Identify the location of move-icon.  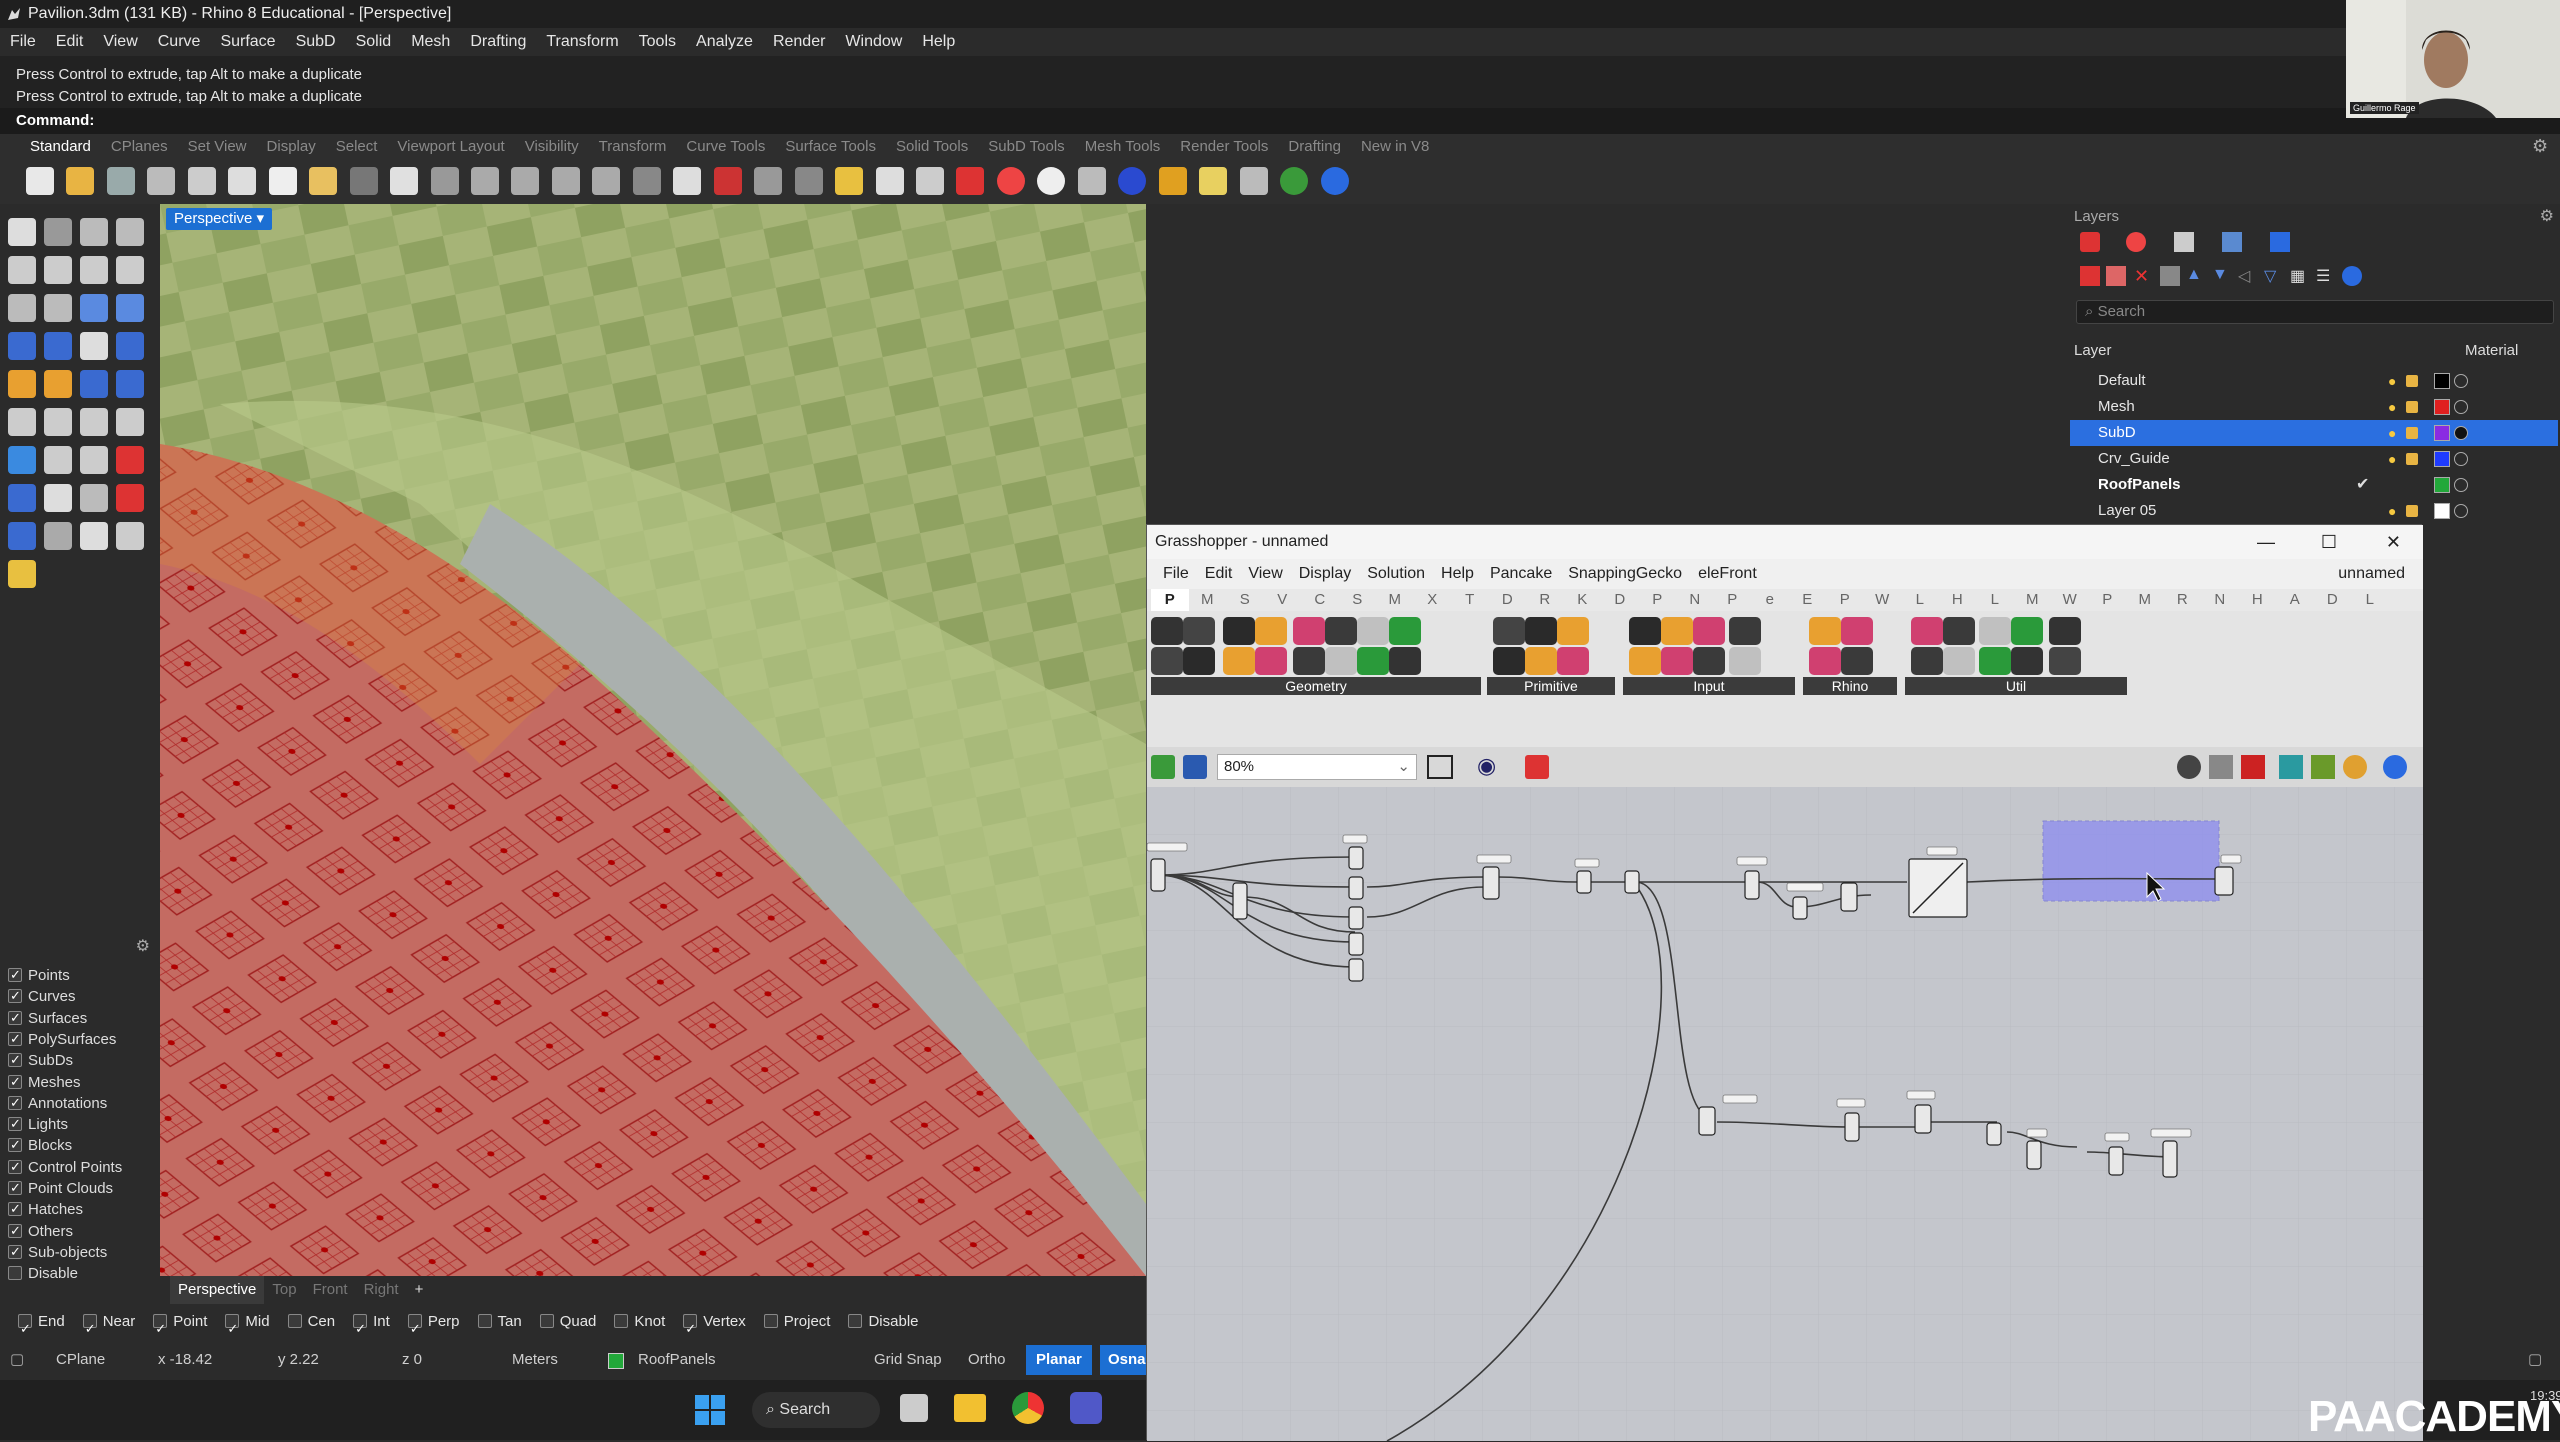
(58, 460).